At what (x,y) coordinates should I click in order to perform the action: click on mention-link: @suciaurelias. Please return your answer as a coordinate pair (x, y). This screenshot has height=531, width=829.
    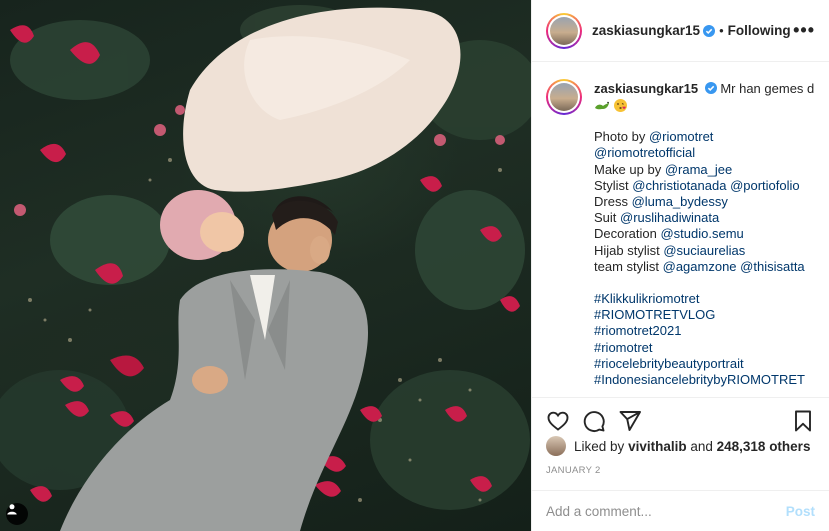
    Looking at the image, I should click on (704, 250).